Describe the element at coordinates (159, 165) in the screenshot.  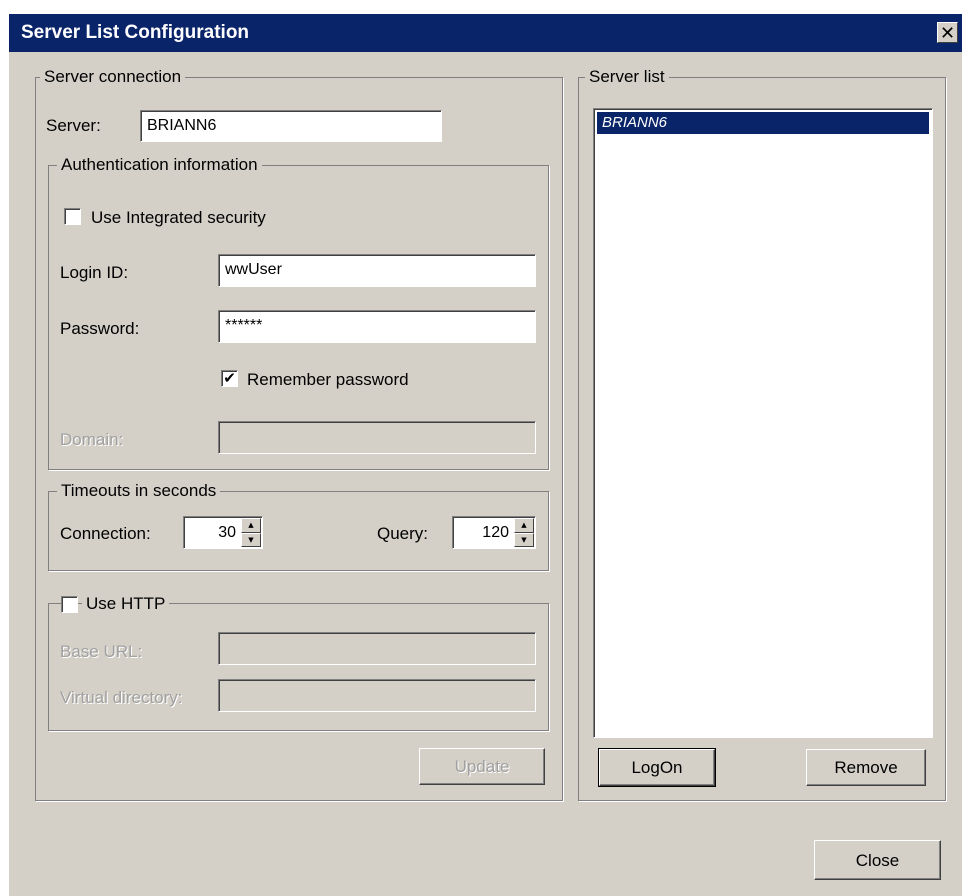
I see `authentication-legend: Authentication information` at that location.